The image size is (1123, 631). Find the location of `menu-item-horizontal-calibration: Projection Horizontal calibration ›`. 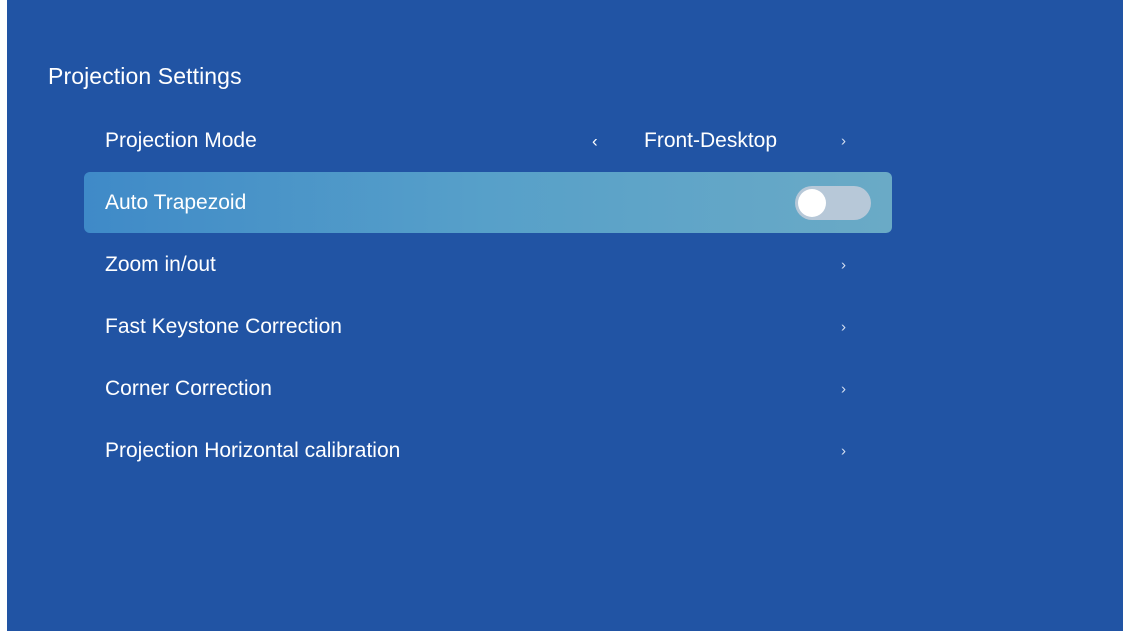

menu-item-horizontal-calibration: Projection Horizontal calibration › is located at coordinates (488, 450).